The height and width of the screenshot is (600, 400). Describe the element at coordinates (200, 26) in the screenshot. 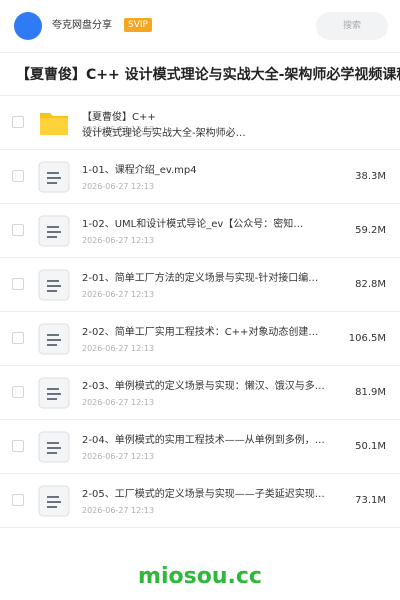

I see `header: 夸克网盘分享 SVIP` at that location.